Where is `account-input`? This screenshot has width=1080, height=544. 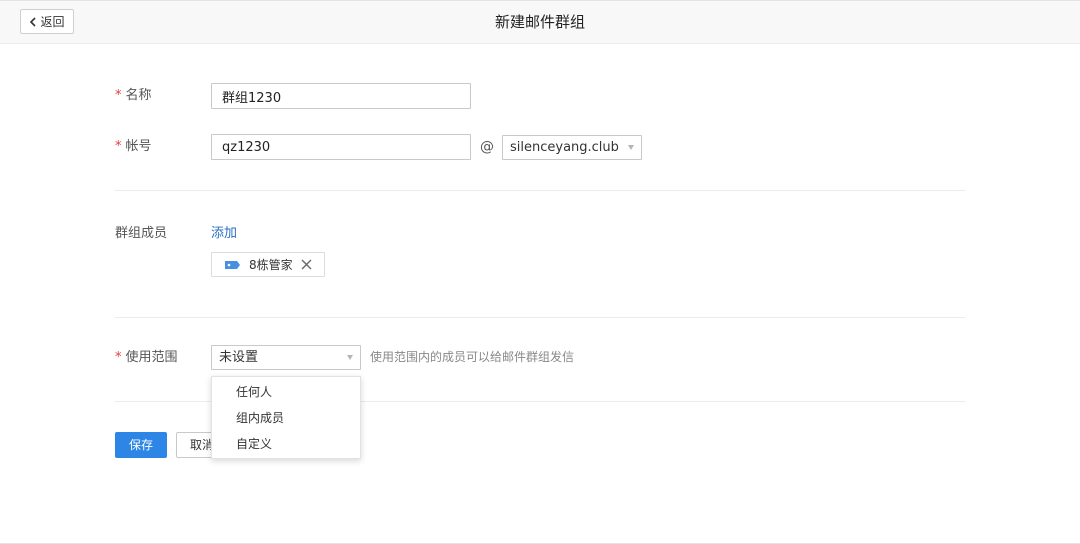 account-input is located at coordinates (341, 147).